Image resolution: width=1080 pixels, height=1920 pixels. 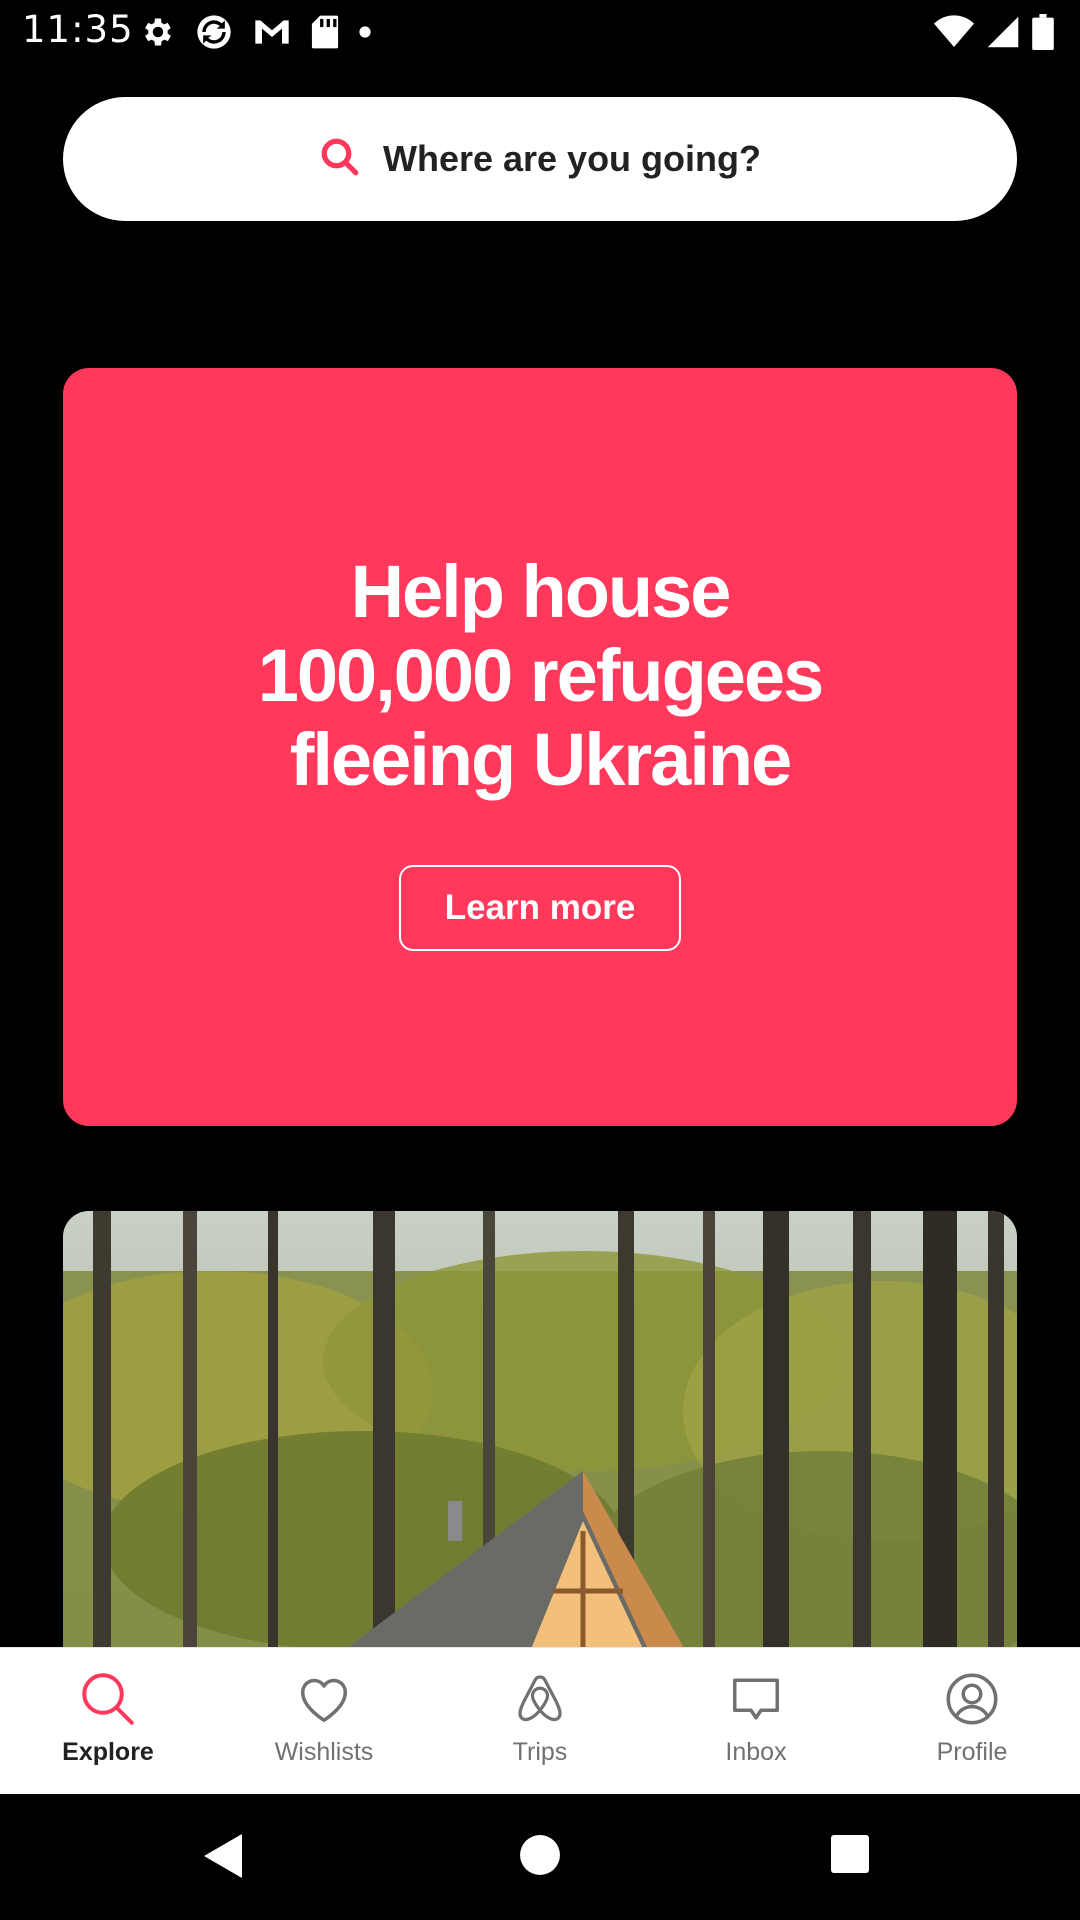 What do you see at coordinates (756, 1752) in the screenshot?
I see `nav-label-inbox: Inbox` at bounding box center [756, 1752].